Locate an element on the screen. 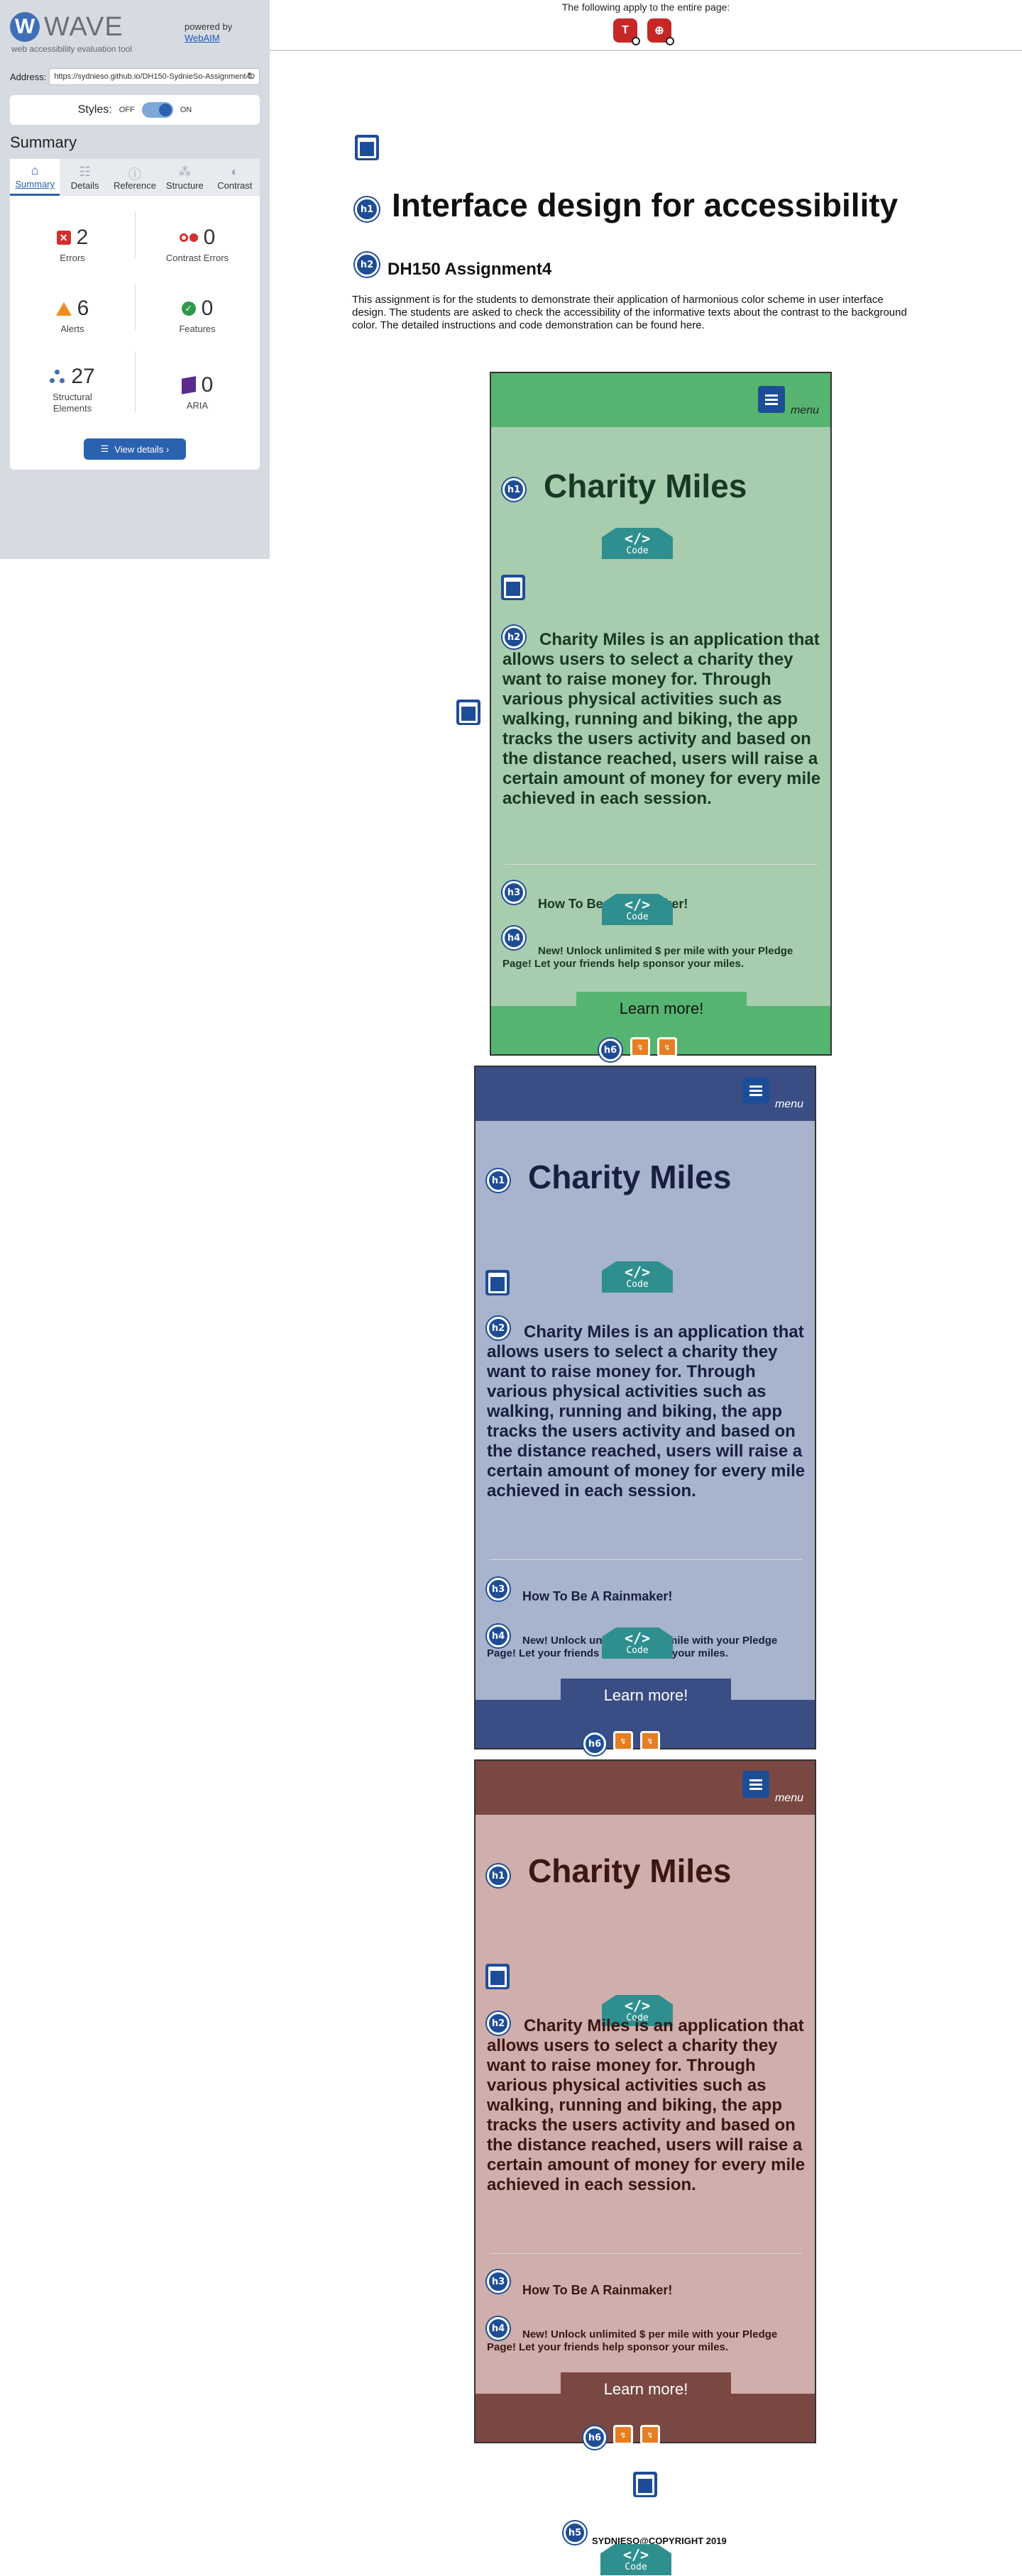 The width and height of the screenshot is (1022, 2576). styles-label: Styles: is located at coordinates (94, 110).